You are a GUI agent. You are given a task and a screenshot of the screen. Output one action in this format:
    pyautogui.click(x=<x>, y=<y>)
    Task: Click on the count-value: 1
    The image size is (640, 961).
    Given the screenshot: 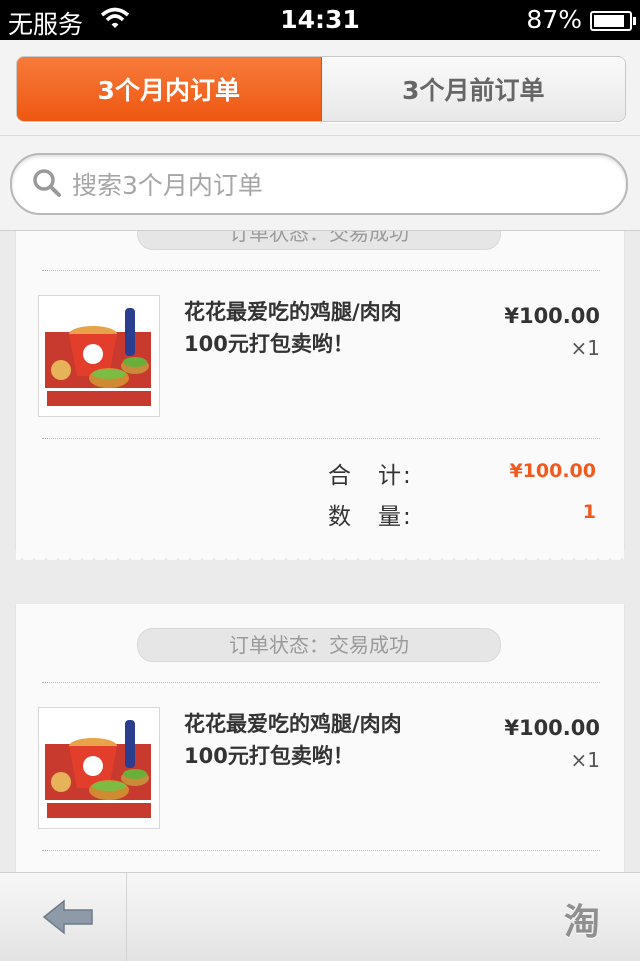 What is the action you would take?
    pyautogui.click(x=589, y=512)
    